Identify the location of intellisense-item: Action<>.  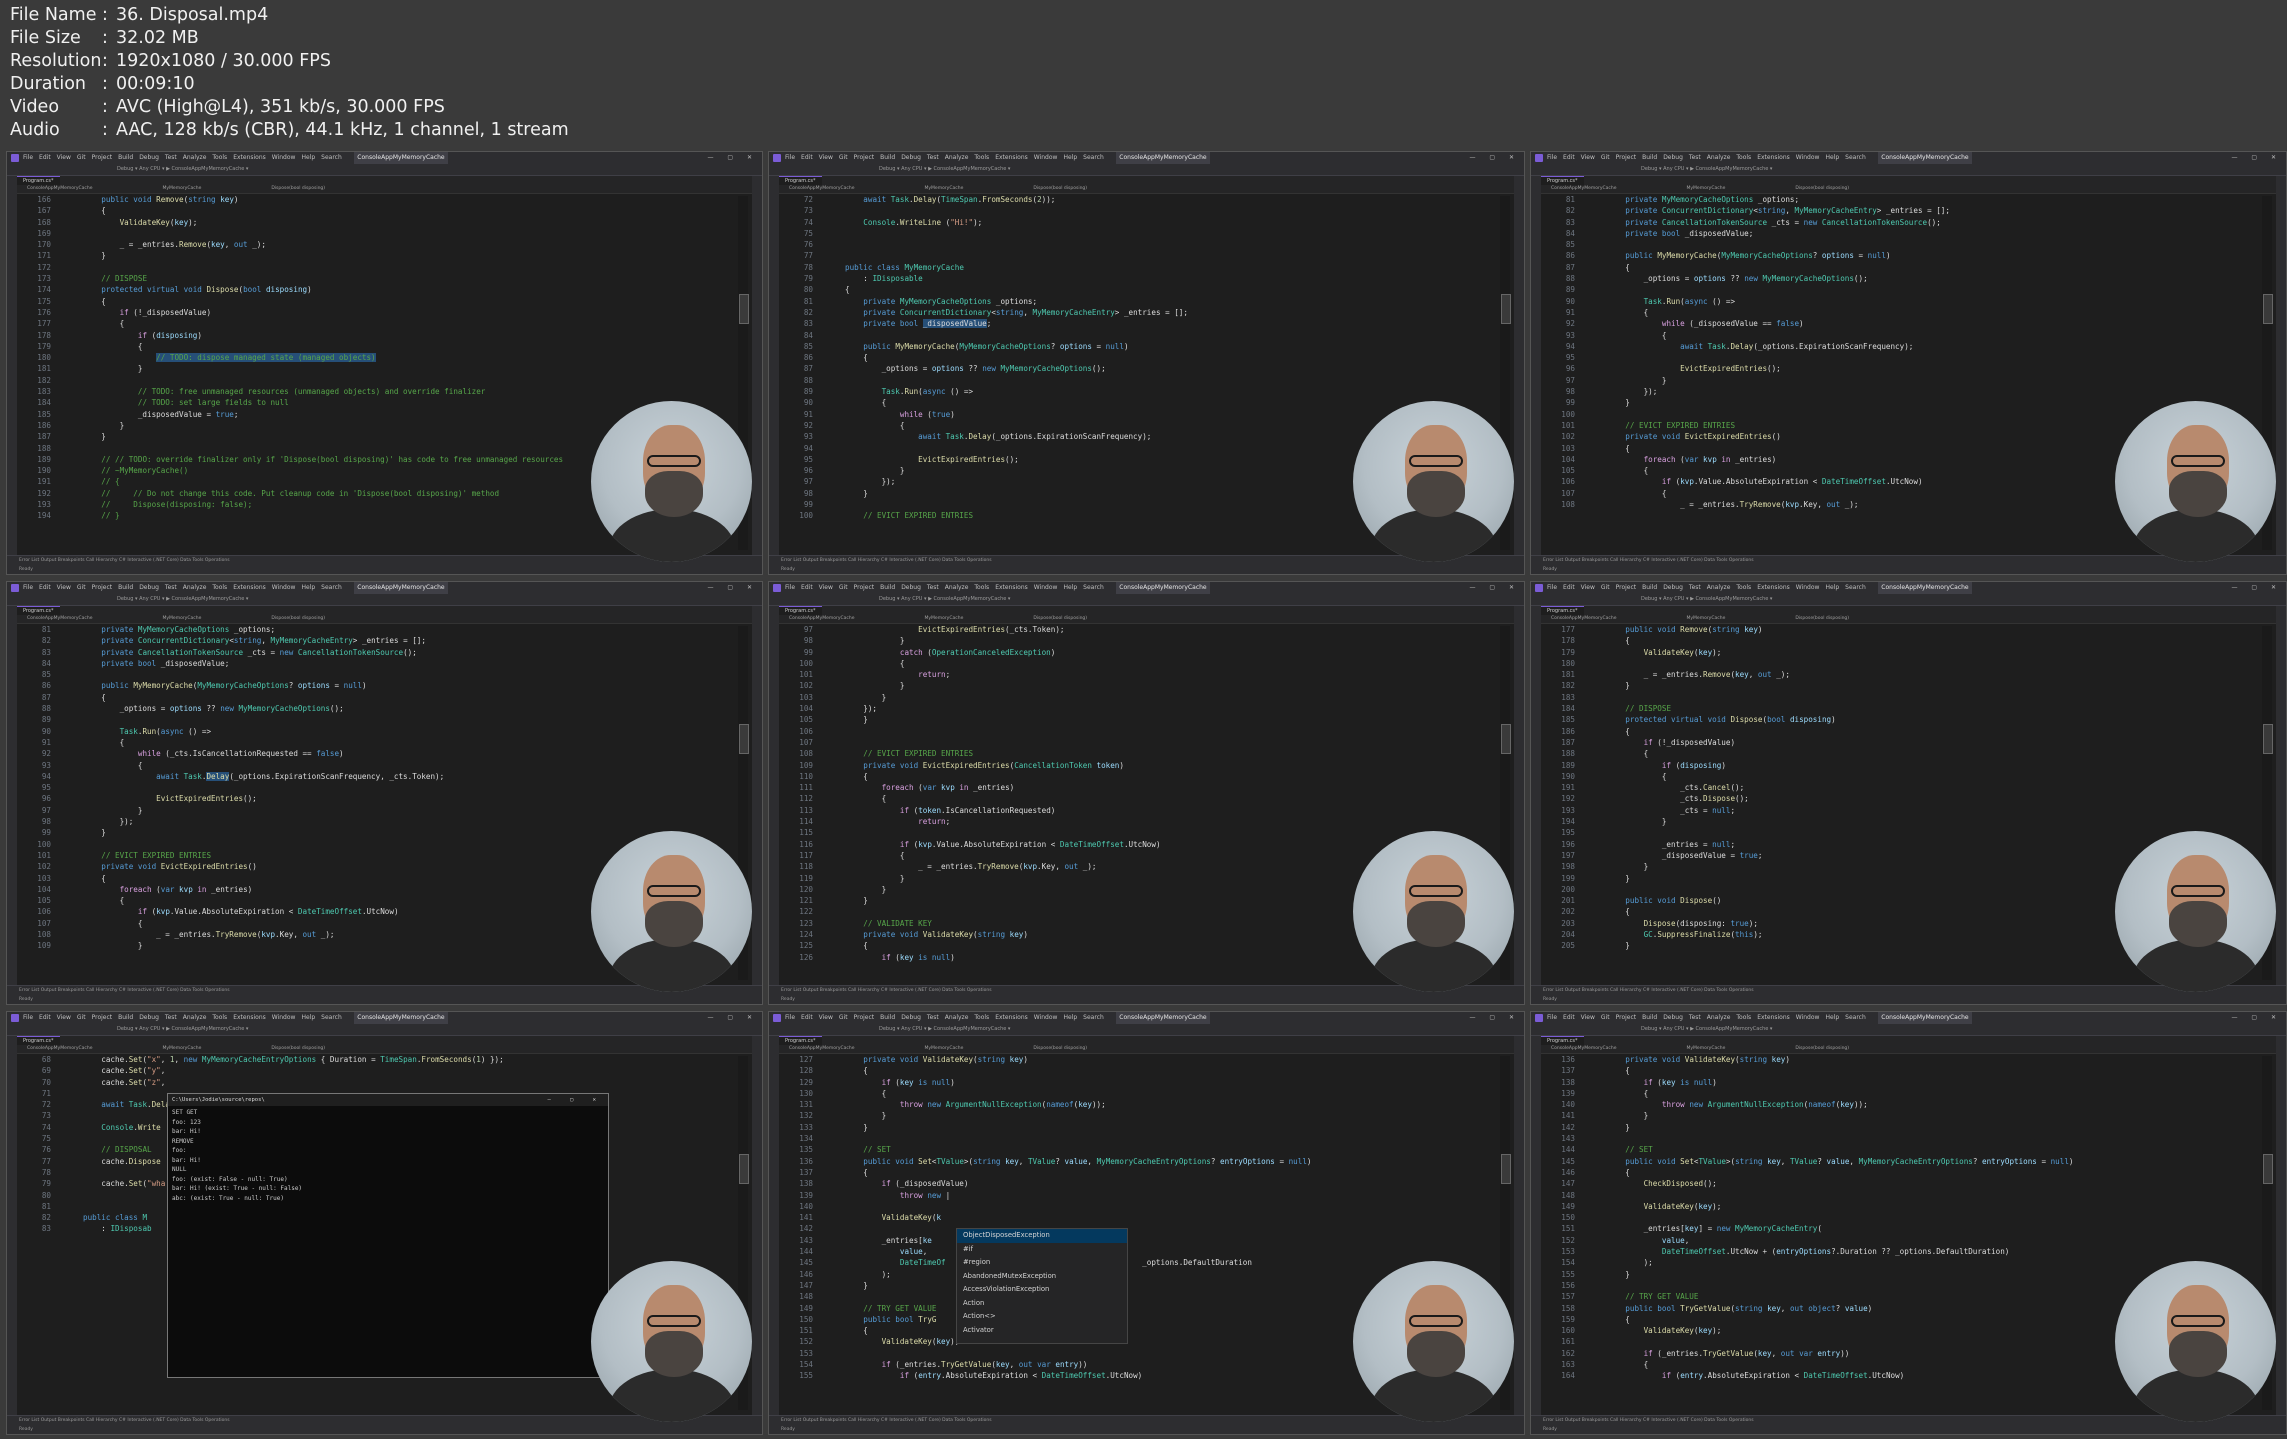
(1042, 1317).